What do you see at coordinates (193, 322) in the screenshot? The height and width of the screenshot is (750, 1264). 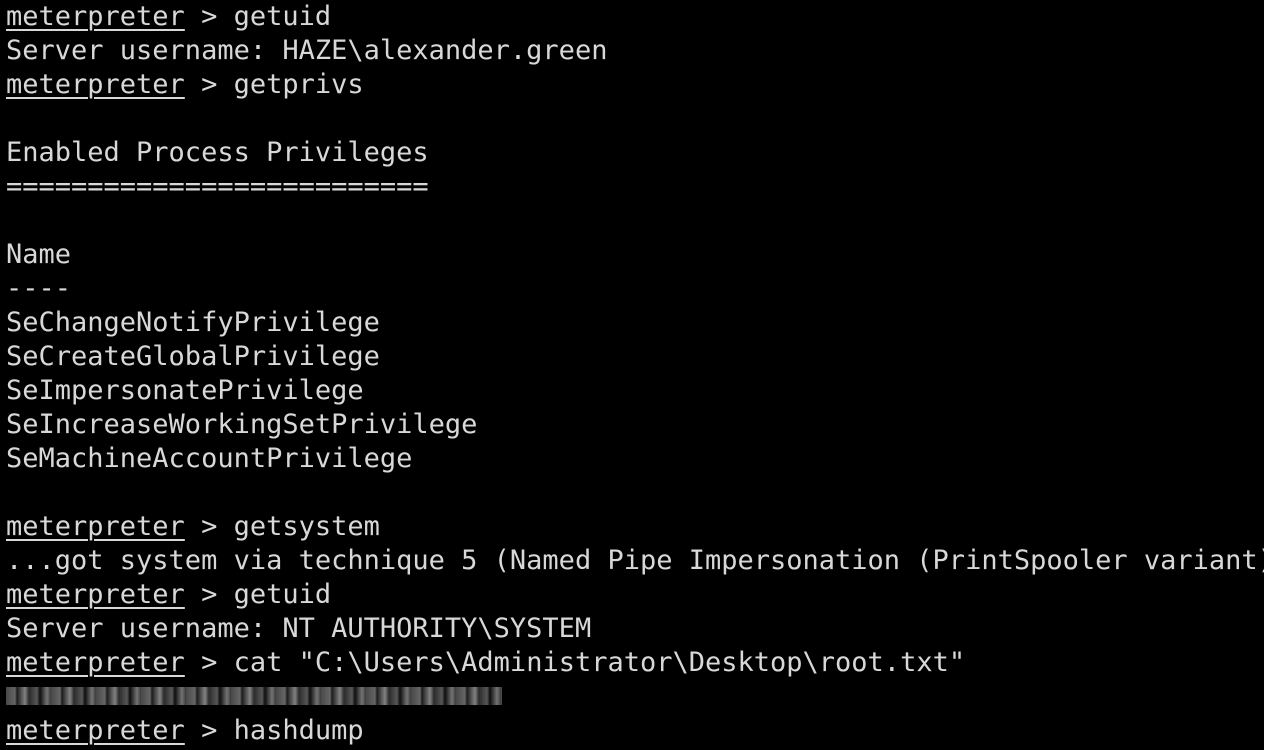 I see `output-line: SeChangeNotifyPrivilege` at bounding box center [193, 322].